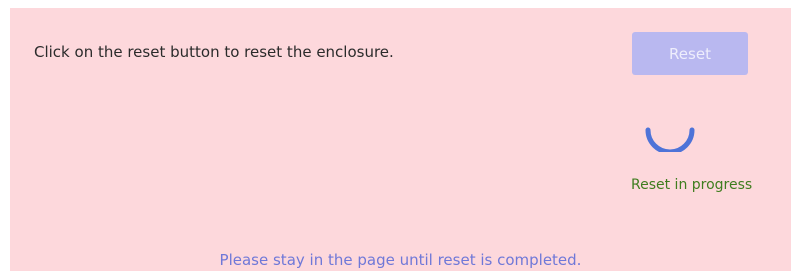 The width and height of the screenshot is (791, 271). I want to click on reset-button: Reset, so click(690, 53).